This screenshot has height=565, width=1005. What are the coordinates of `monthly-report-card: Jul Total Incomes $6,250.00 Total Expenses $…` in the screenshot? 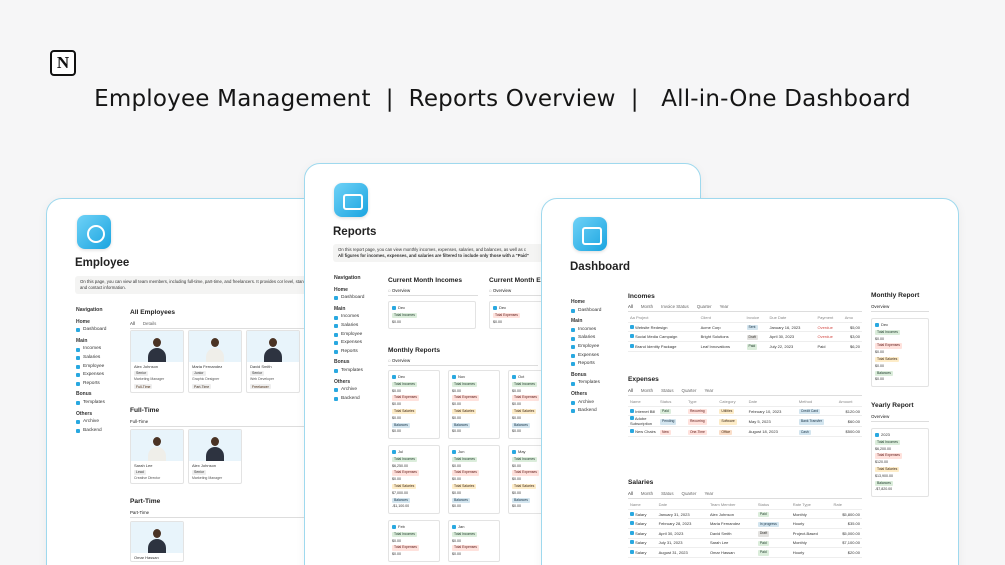 It's located at (414, 480).